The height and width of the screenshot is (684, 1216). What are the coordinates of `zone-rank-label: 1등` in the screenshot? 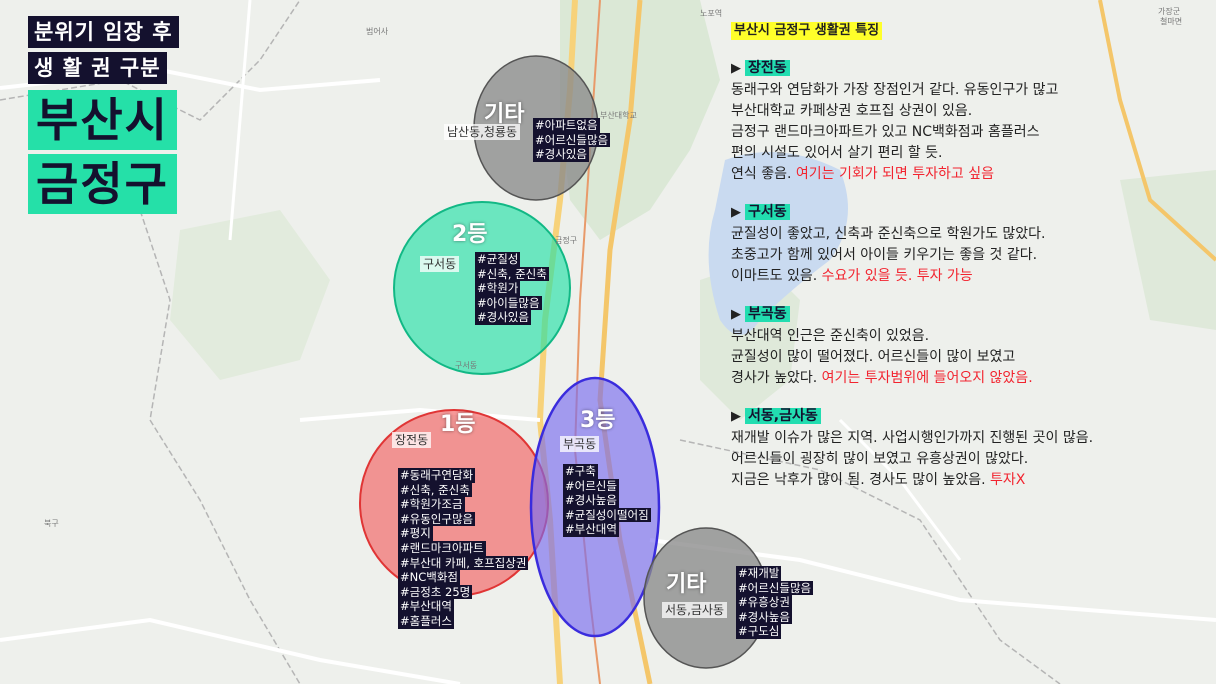 It's located at (458, 424).